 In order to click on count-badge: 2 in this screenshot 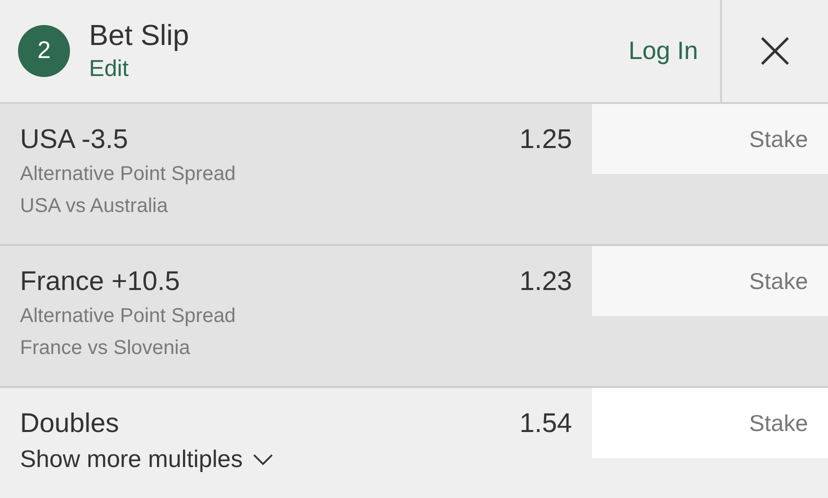, I will do `click(44, 51)`.